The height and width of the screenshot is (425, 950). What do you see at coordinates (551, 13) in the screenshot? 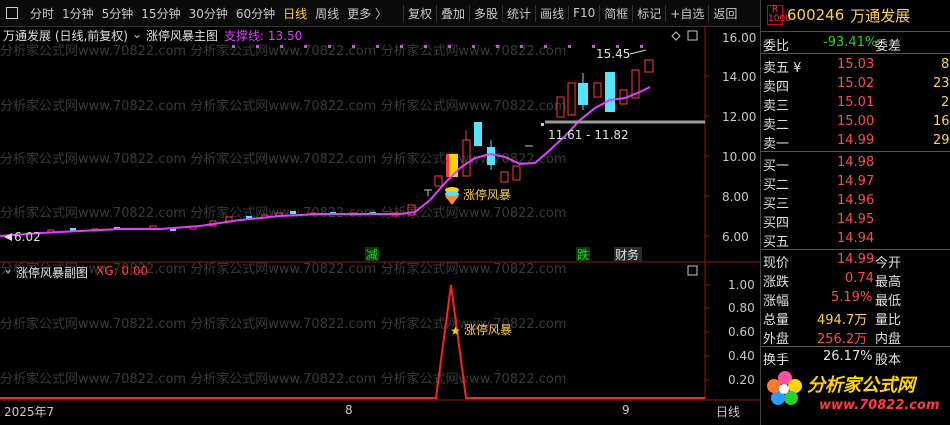
I see `tb-huaxian: 画线` at bounding box center [551, 13].